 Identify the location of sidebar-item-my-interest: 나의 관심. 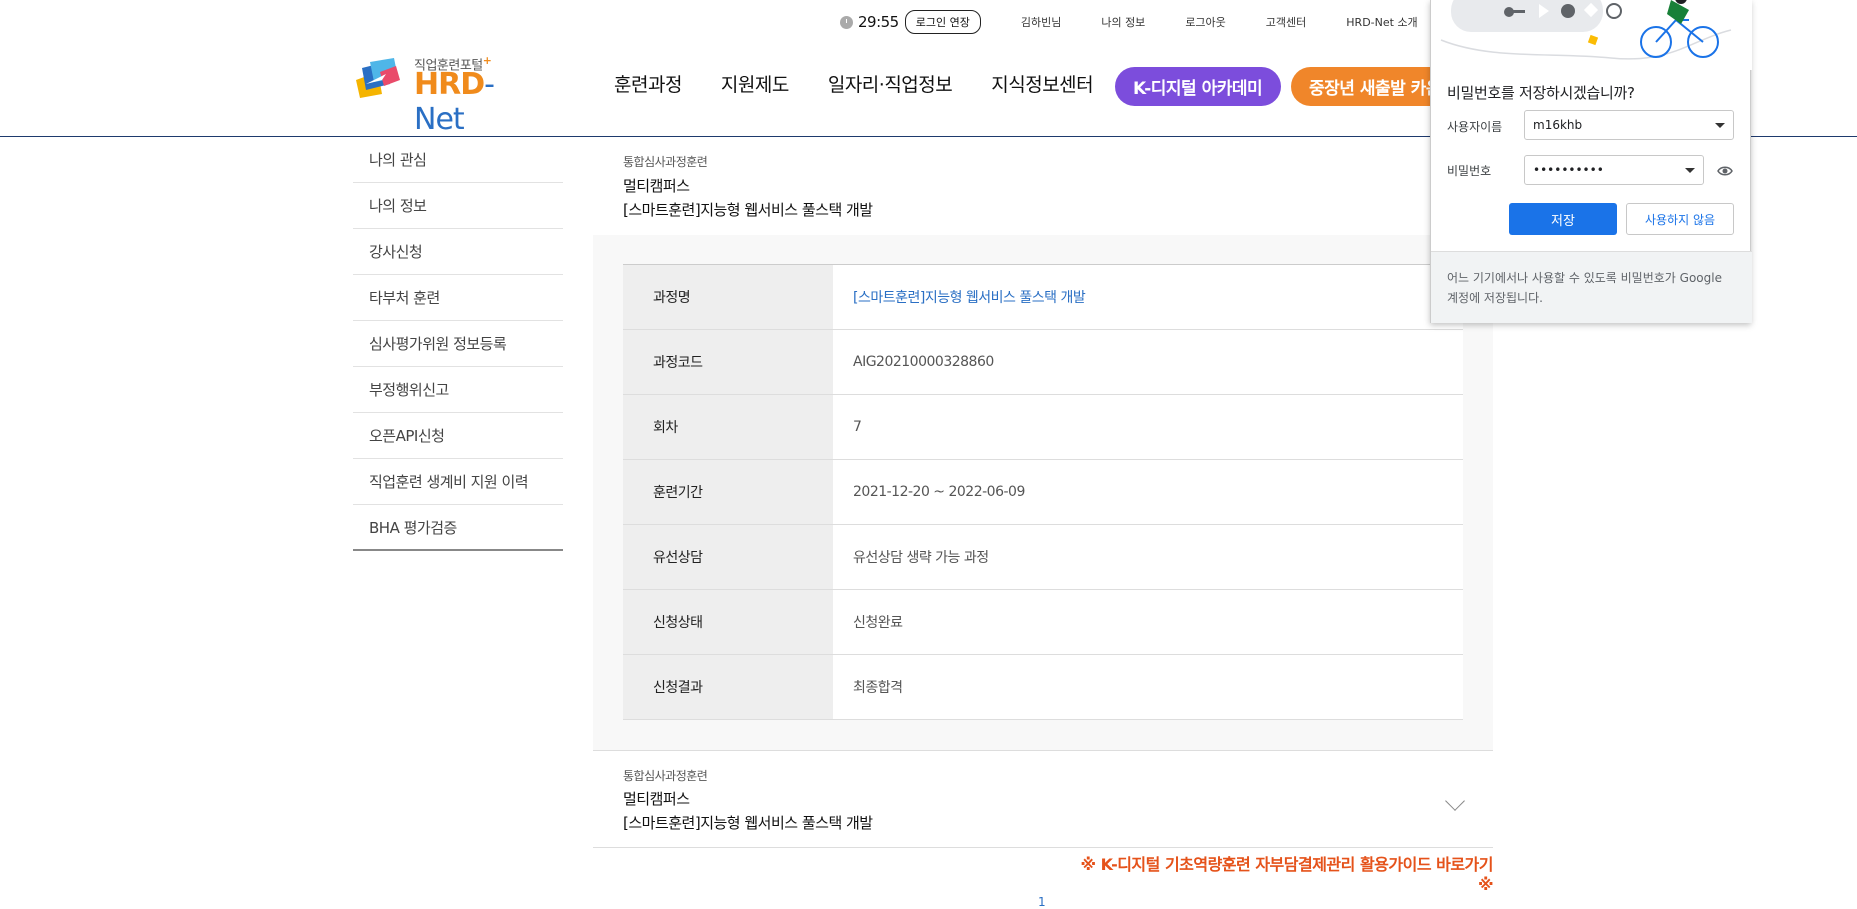
(458, 160).